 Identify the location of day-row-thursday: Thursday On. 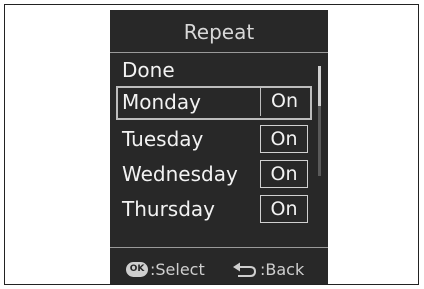
(214, 210).